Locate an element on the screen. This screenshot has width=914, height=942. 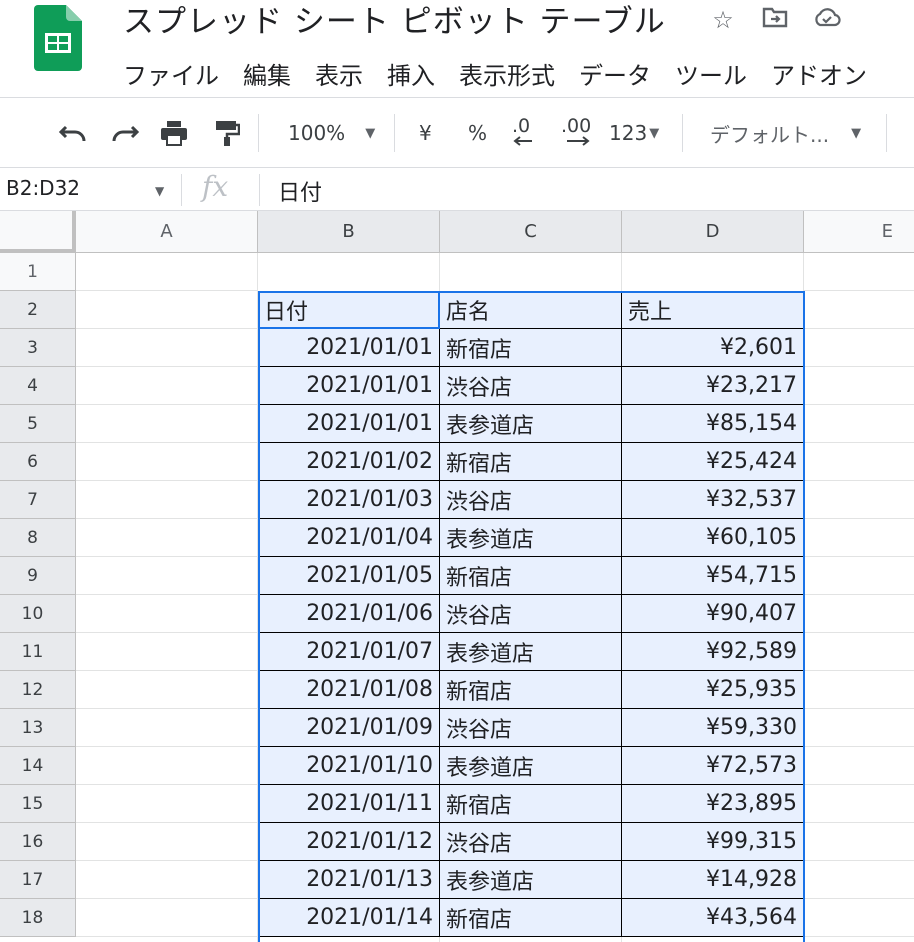
row-header: 11 is located at coordinates (38, 652).